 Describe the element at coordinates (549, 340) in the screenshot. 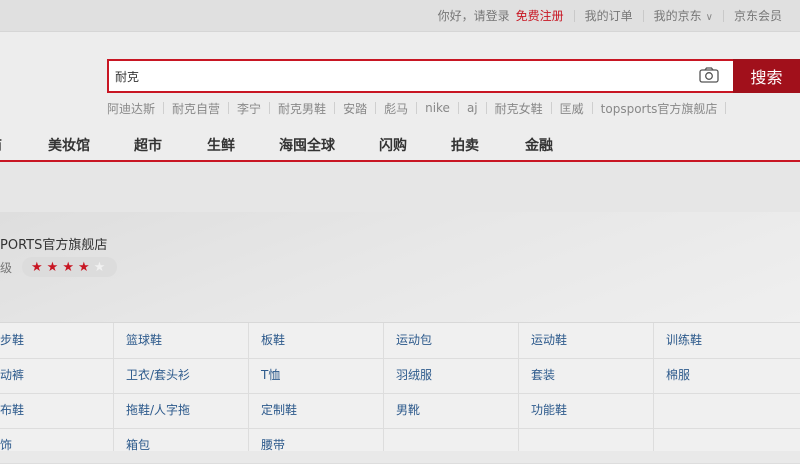

I see `category-link: 运动鞋` at that location.